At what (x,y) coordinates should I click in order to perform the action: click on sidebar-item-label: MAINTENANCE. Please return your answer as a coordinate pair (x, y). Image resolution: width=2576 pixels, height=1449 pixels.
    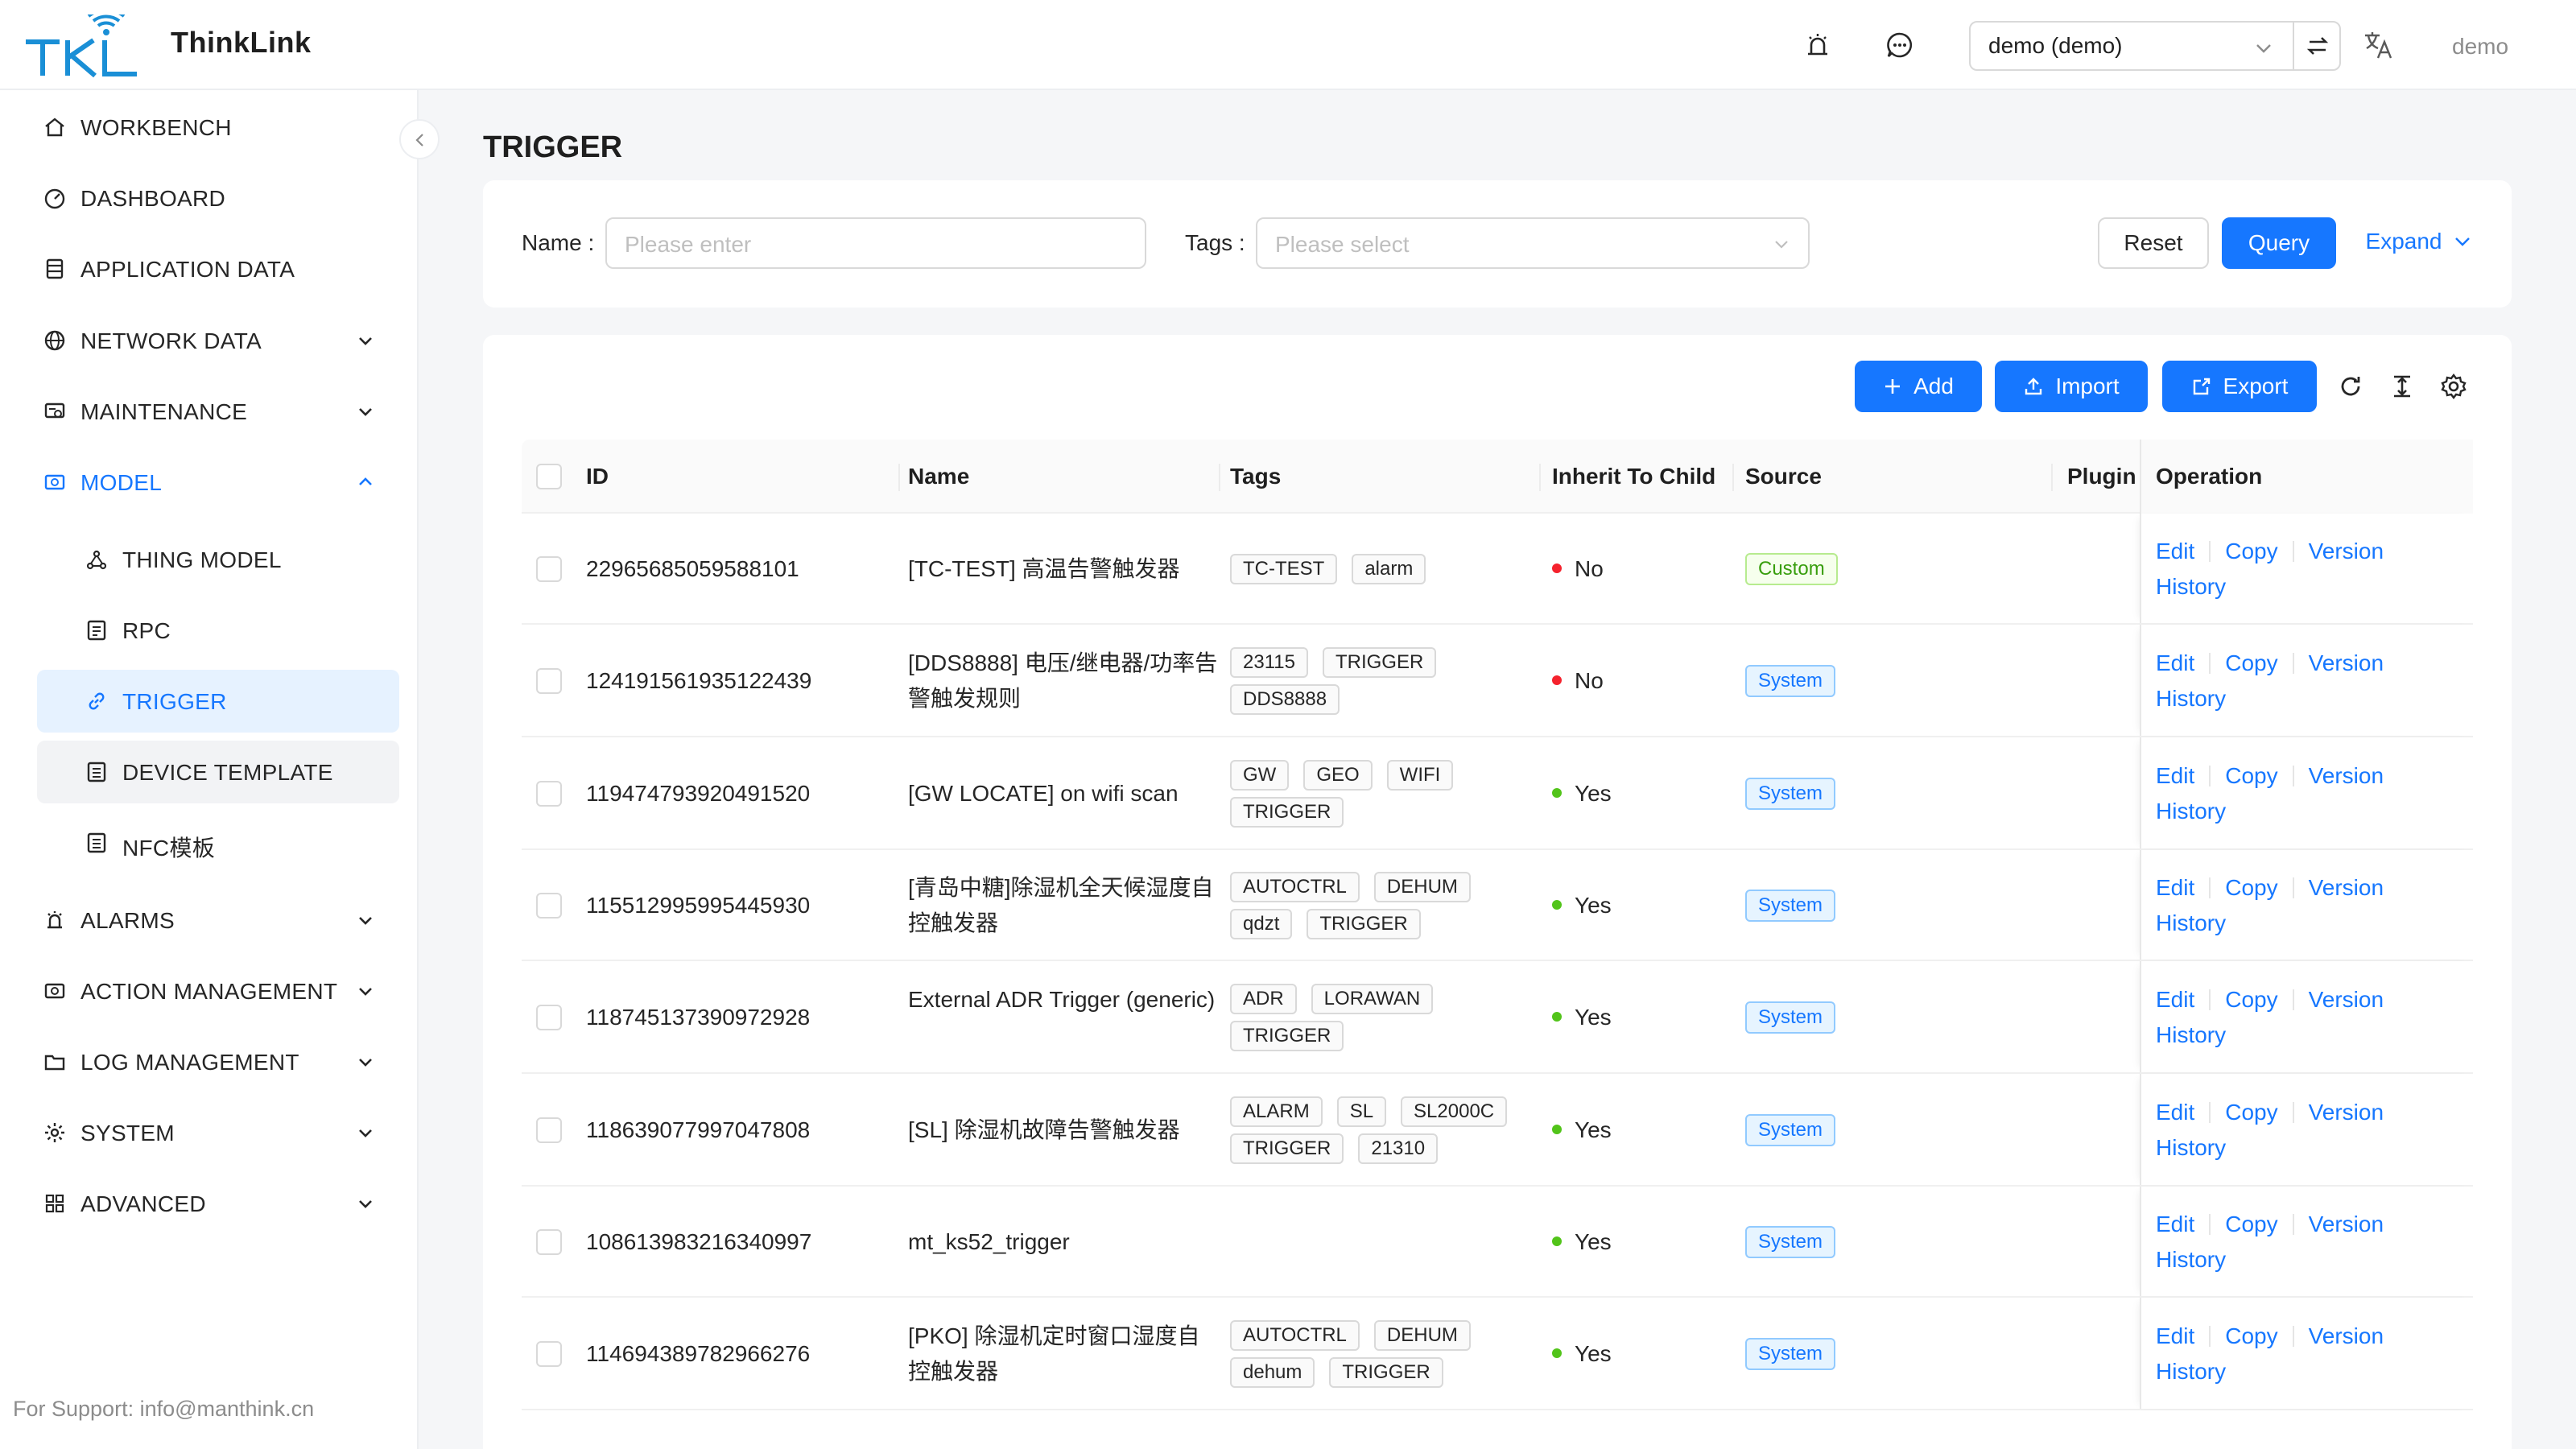
    Looking at the image, I should click on (164, 411).